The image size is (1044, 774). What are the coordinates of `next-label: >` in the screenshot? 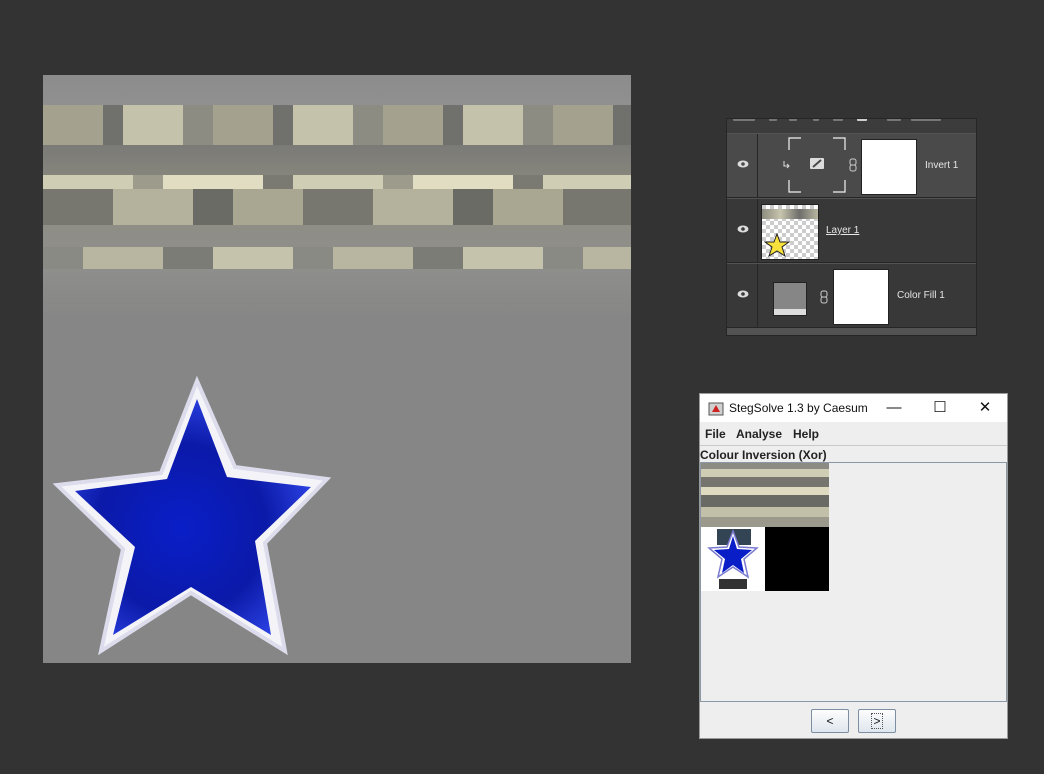 It's located at (877, 721).